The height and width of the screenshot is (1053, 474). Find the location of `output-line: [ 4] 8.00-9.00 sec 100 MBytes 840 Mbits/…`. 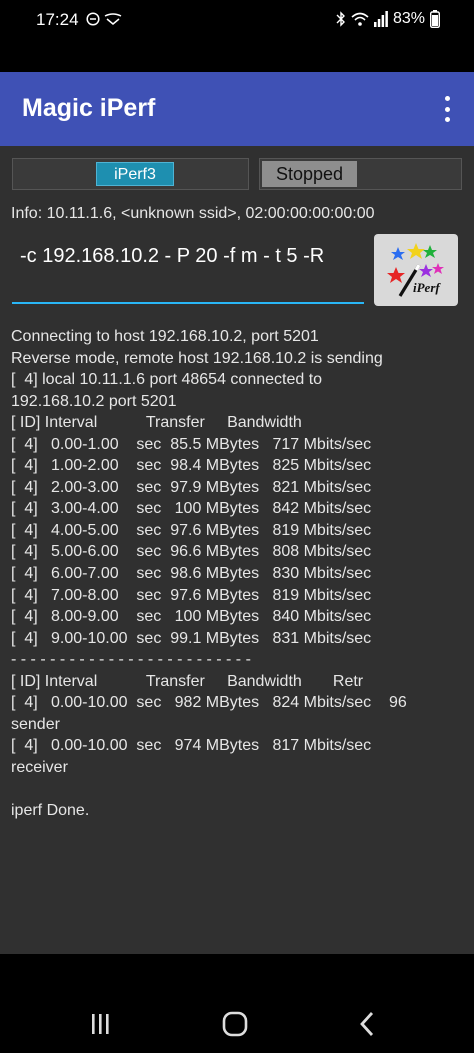

output-line: [ 4] 8.00-9.00 sec 100 MBytes 840 Mbits/… is located at coordinates (191, 617).